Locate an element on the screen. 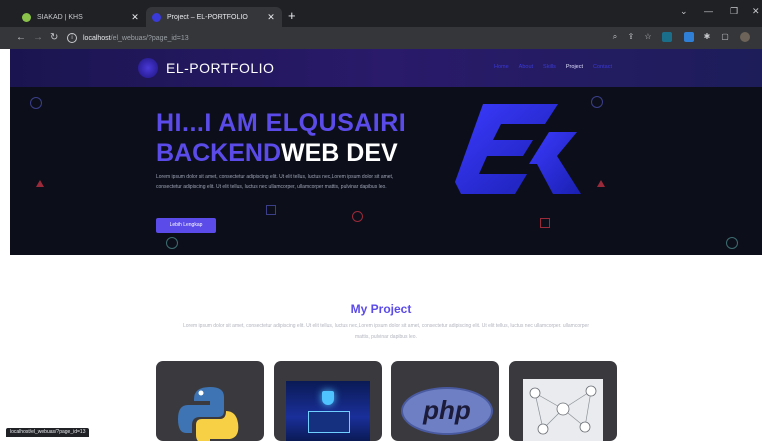 The image size is (762, 441). php-logo-text: php is located at coordinates (447, 410).